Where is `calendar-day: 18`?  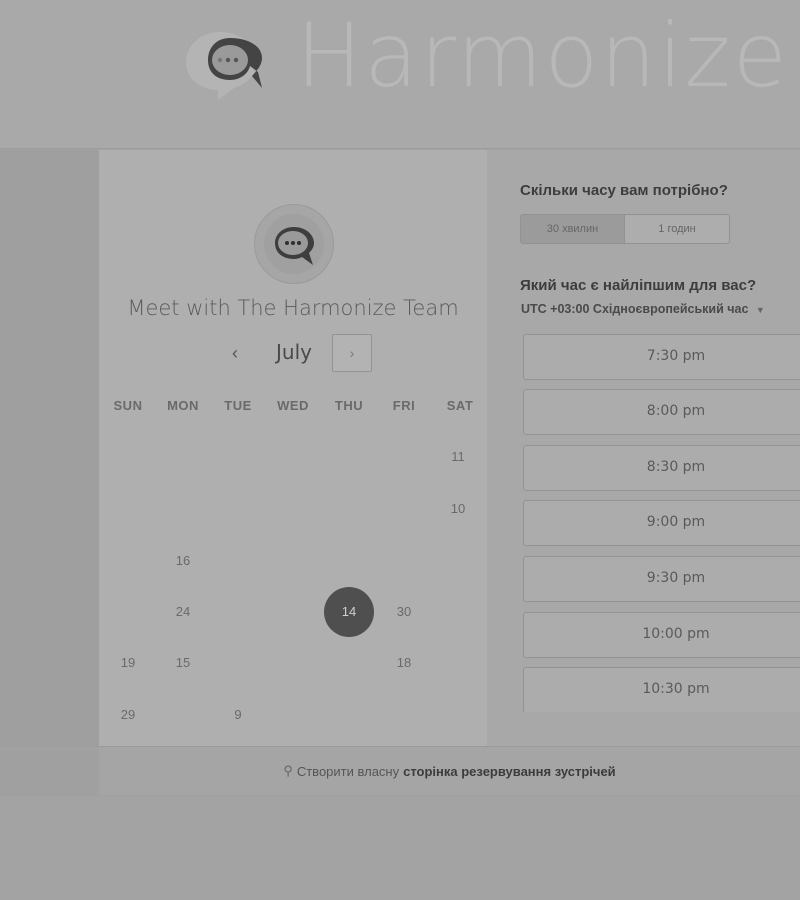
calendar-day: 18 is located at coordinates (404, 663).